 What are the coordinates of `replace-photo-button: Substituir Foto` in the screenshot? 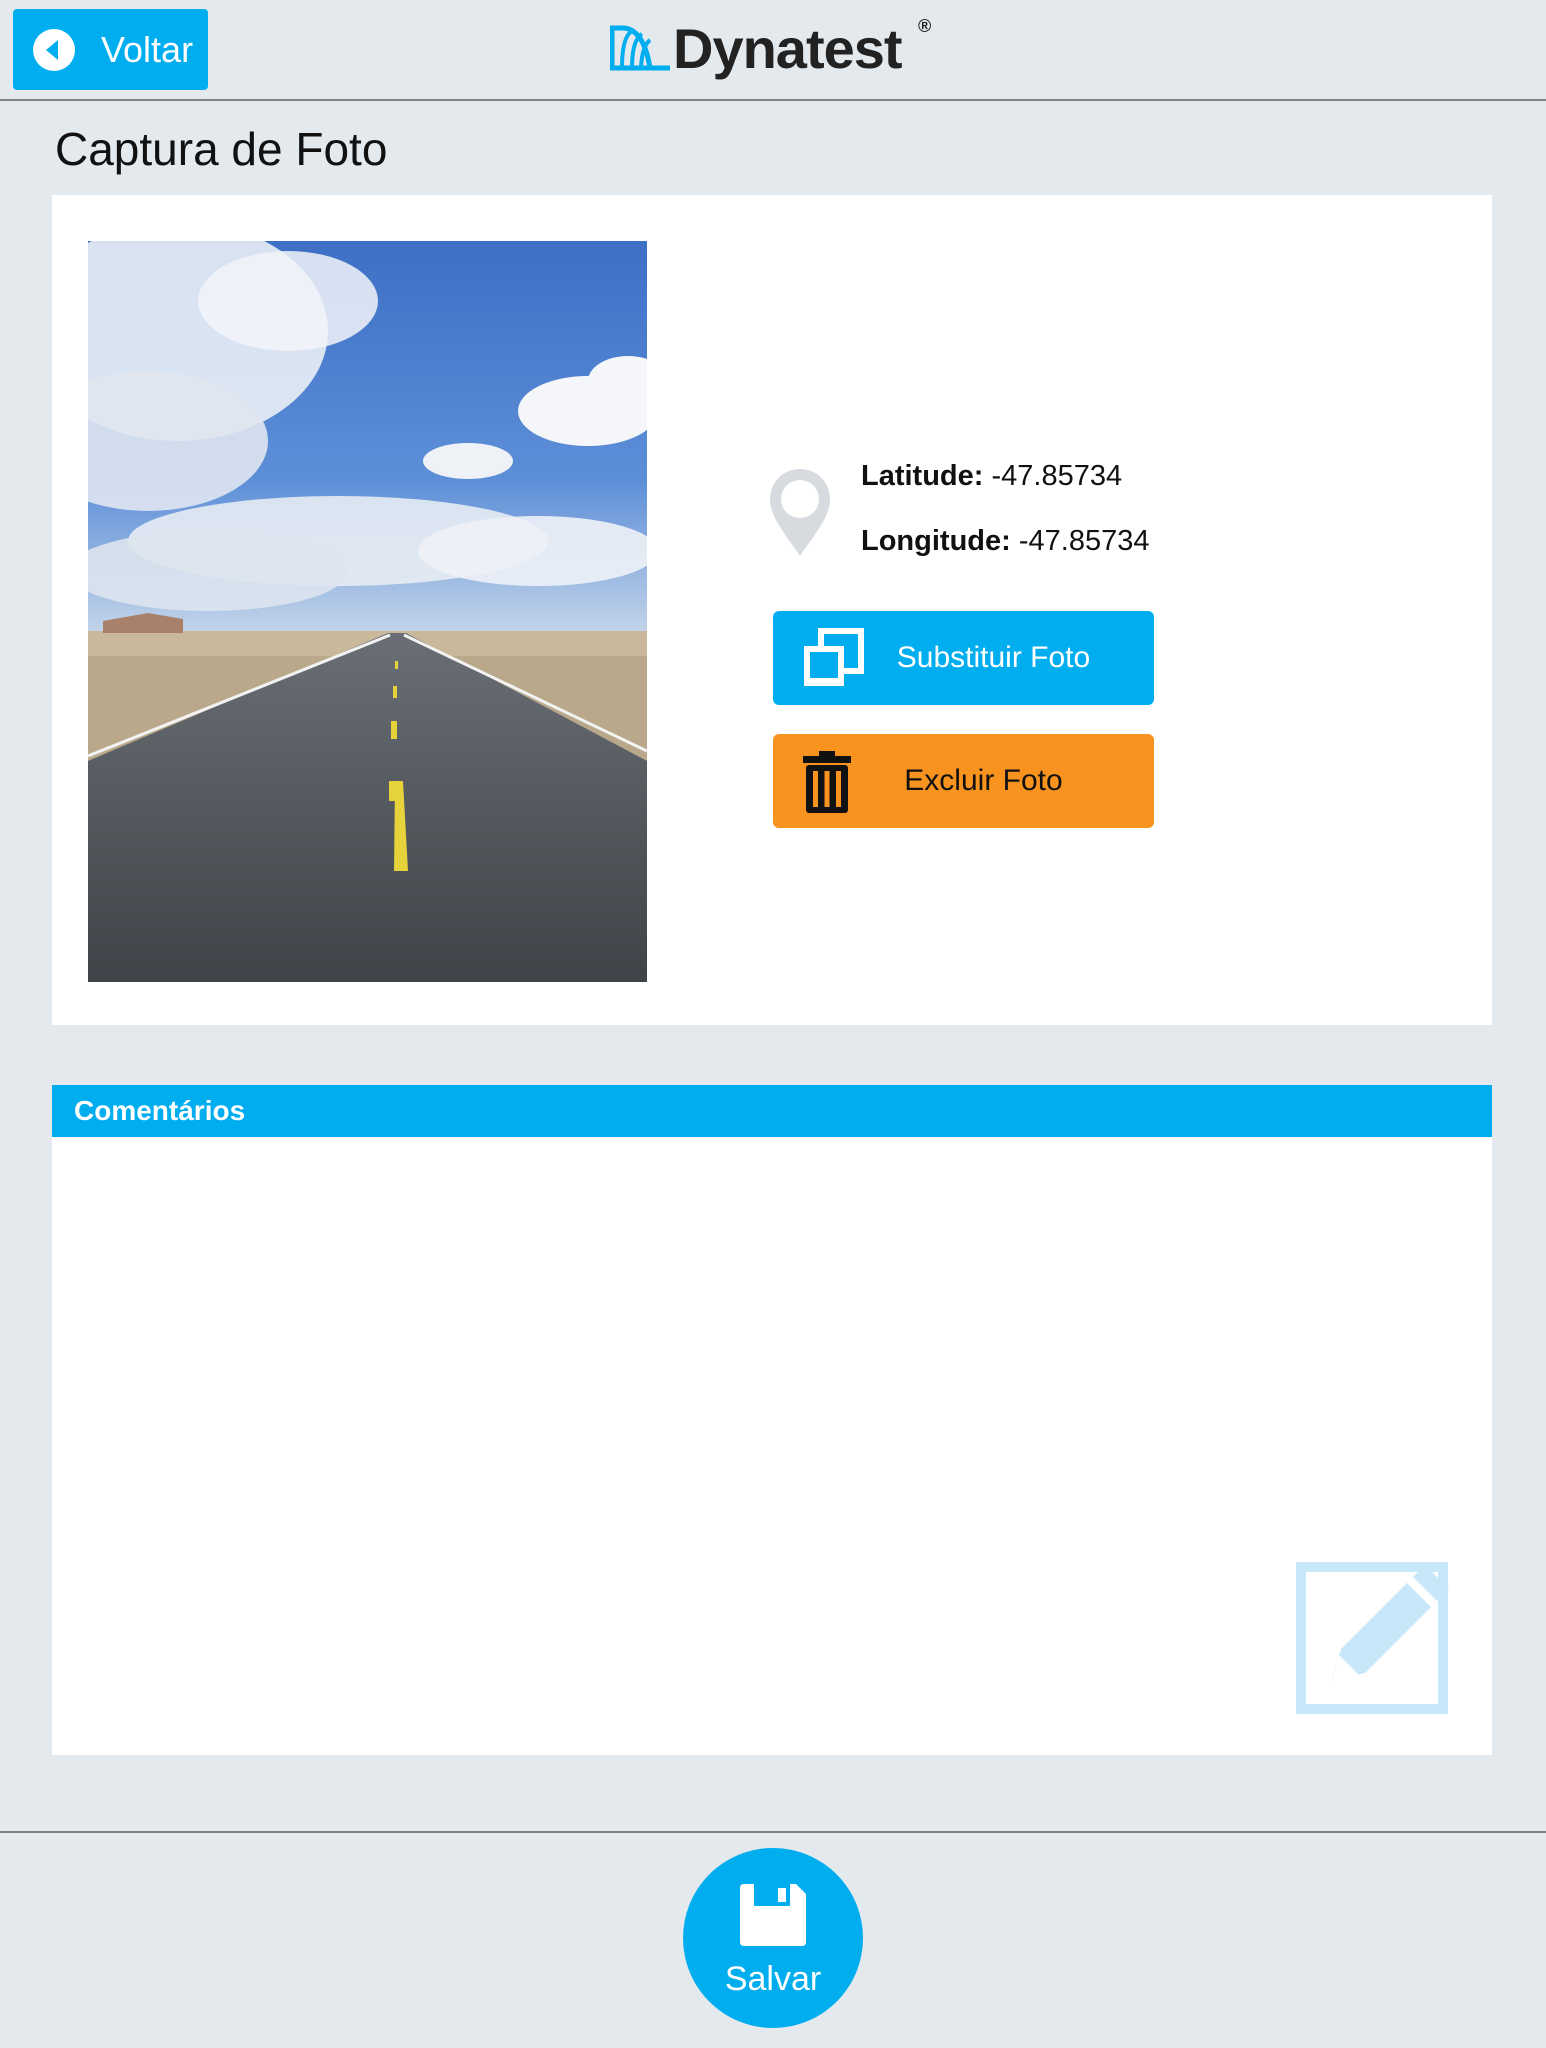 It's located at (963, 658).